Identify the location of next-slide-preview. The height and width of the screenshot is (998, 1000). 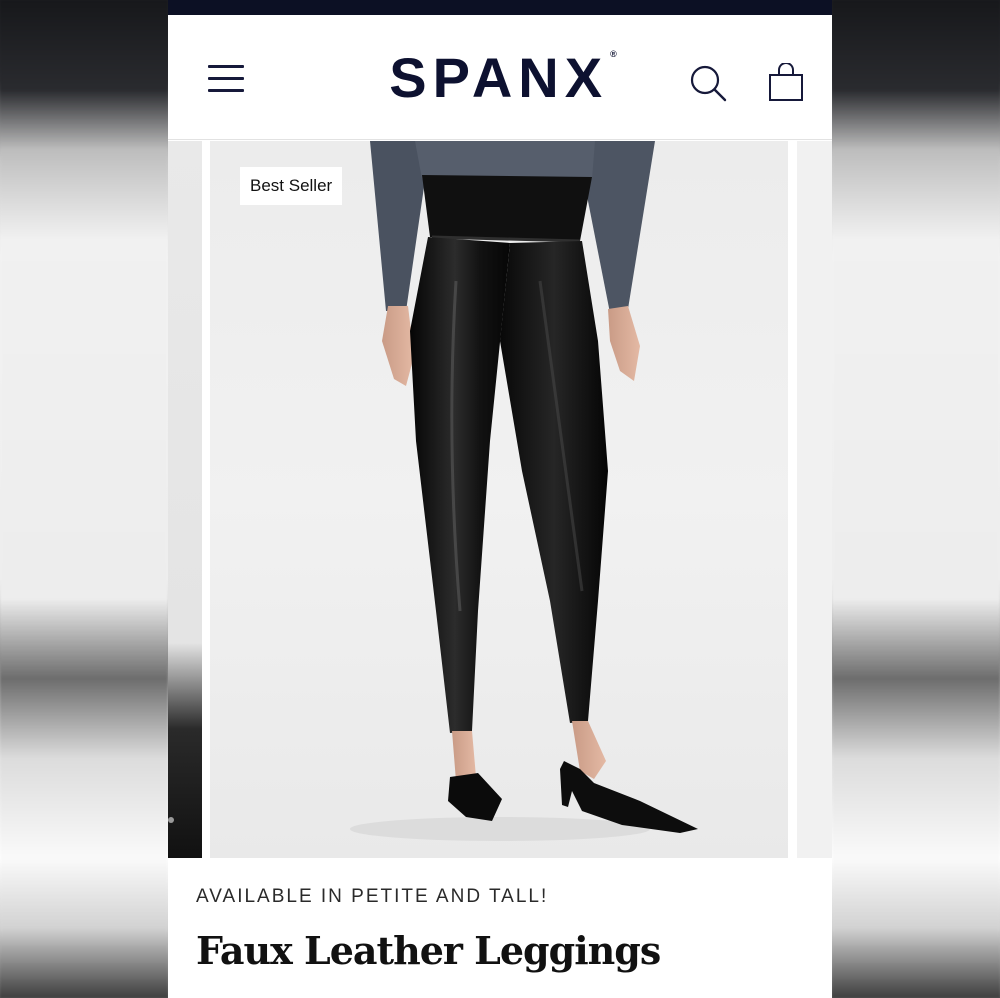
(814, 499).